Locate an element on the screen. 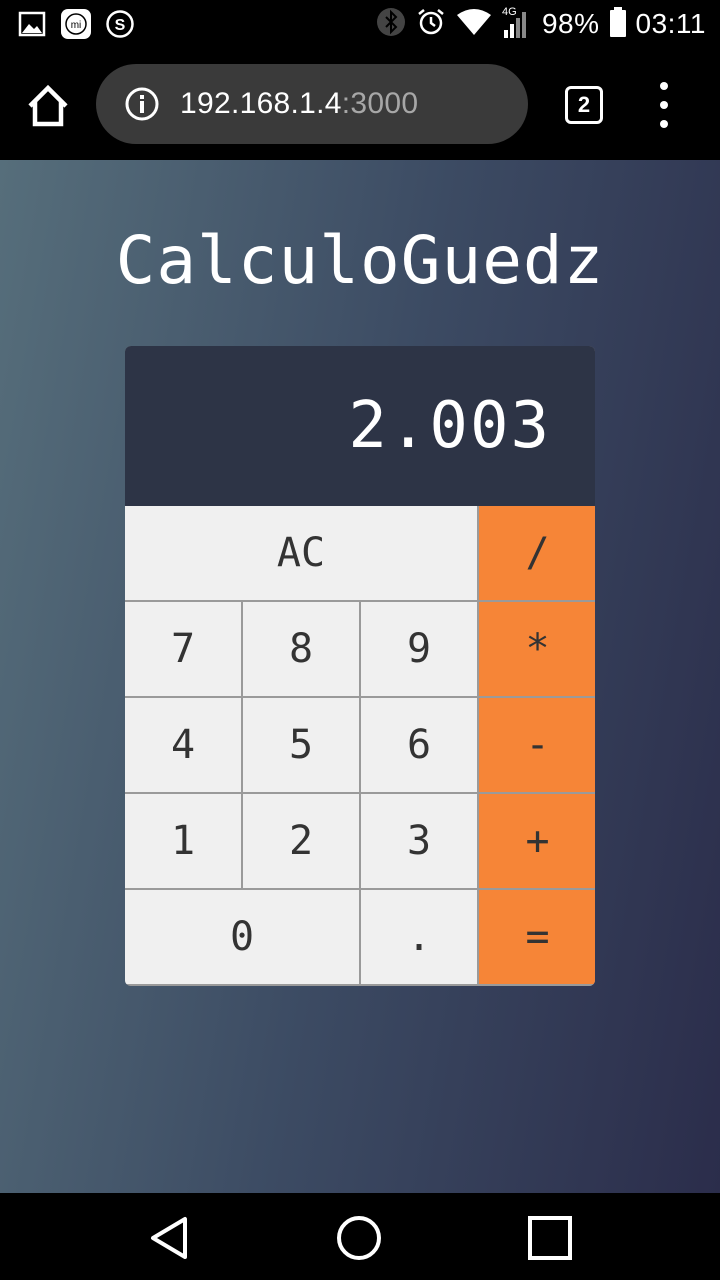 The height and width of the screenshot is (1280, 720). clock: 03:11 is located at coordinates (670, 23).